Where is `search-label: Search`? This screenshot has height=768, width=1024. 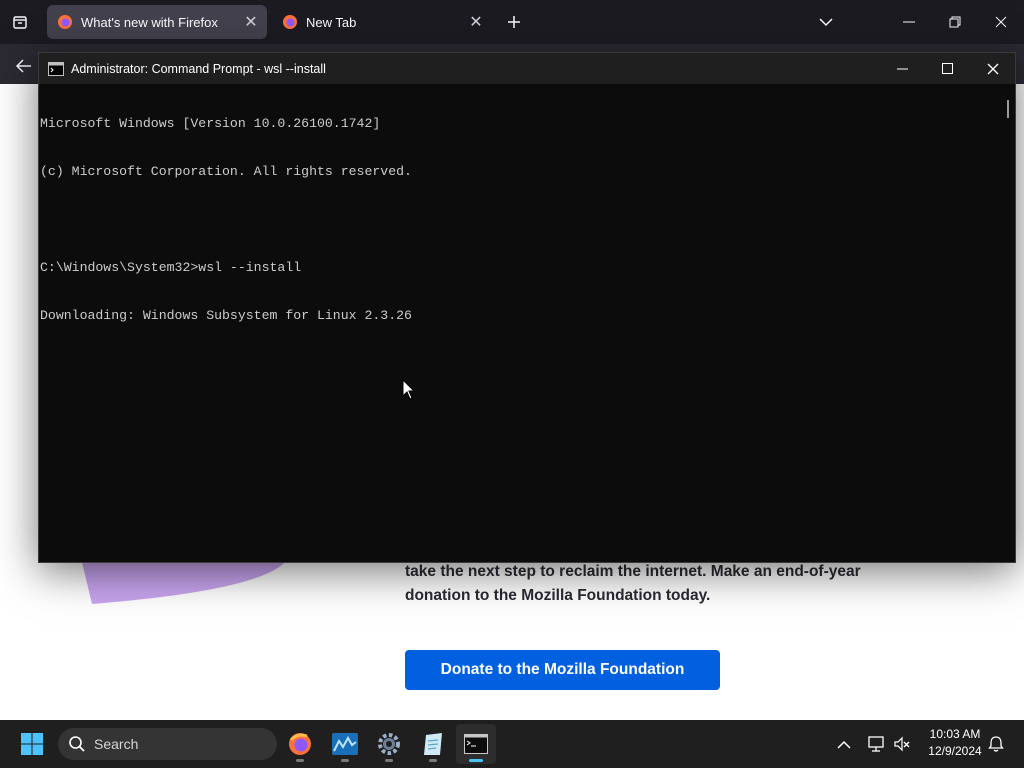
search-label: Search is located at coordinates (116, 744).